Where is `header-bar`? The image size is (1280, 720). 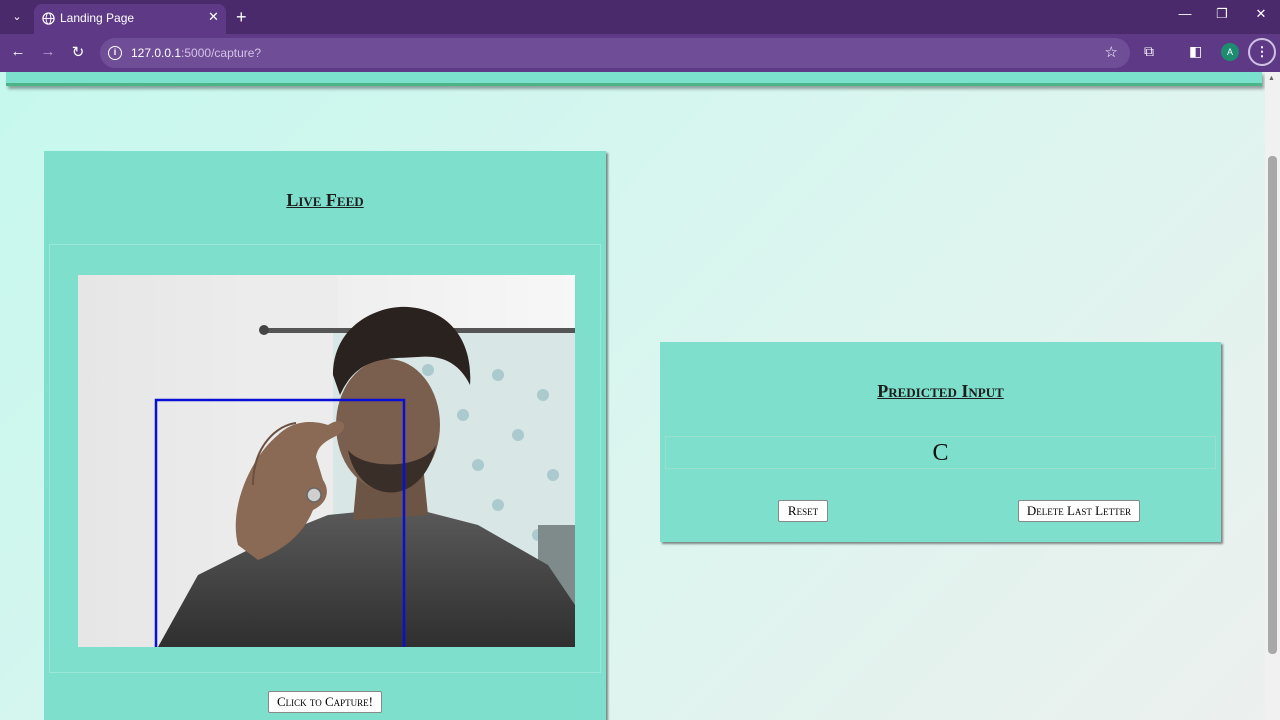 header-bar is located at coordinates (634, 79).